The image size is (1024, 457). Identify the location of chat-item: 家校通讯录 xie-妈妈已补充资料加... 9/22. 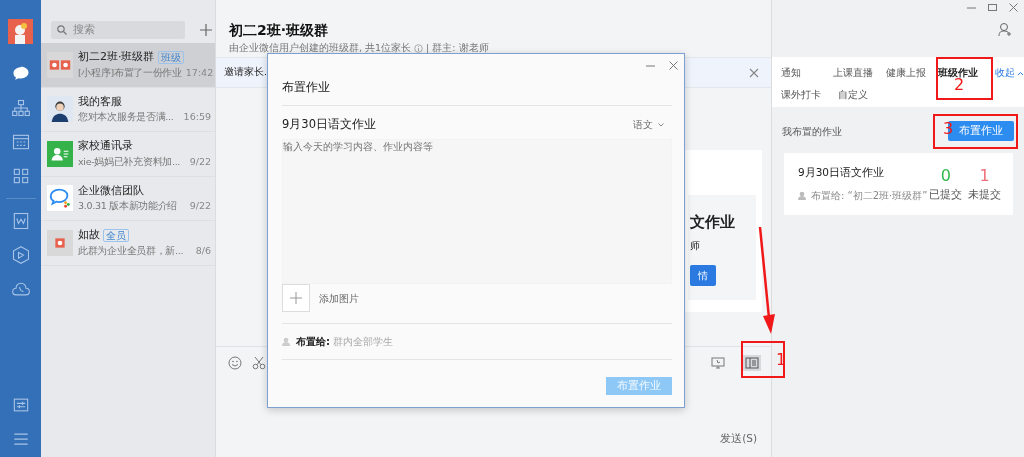
(128, 154).